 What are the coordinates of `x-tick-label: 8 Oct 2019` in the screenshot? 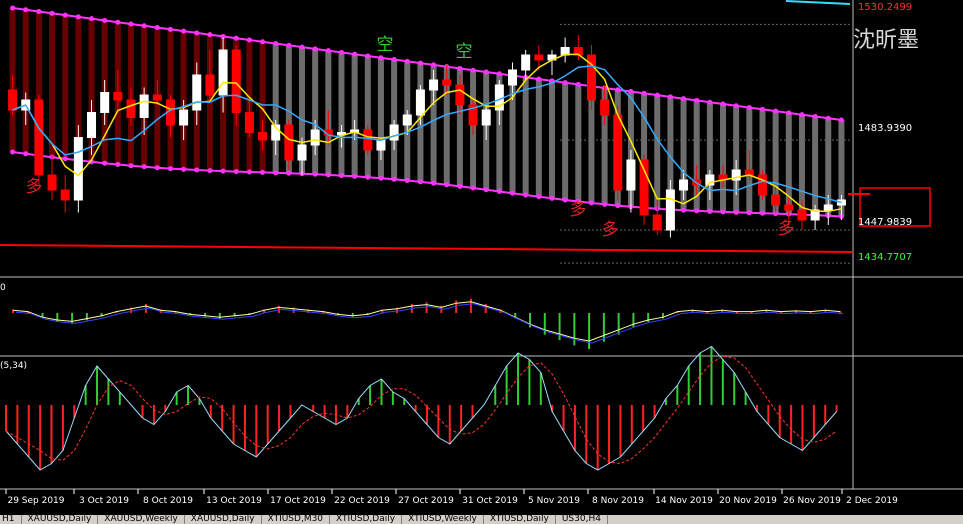 It's located at (168, 501).